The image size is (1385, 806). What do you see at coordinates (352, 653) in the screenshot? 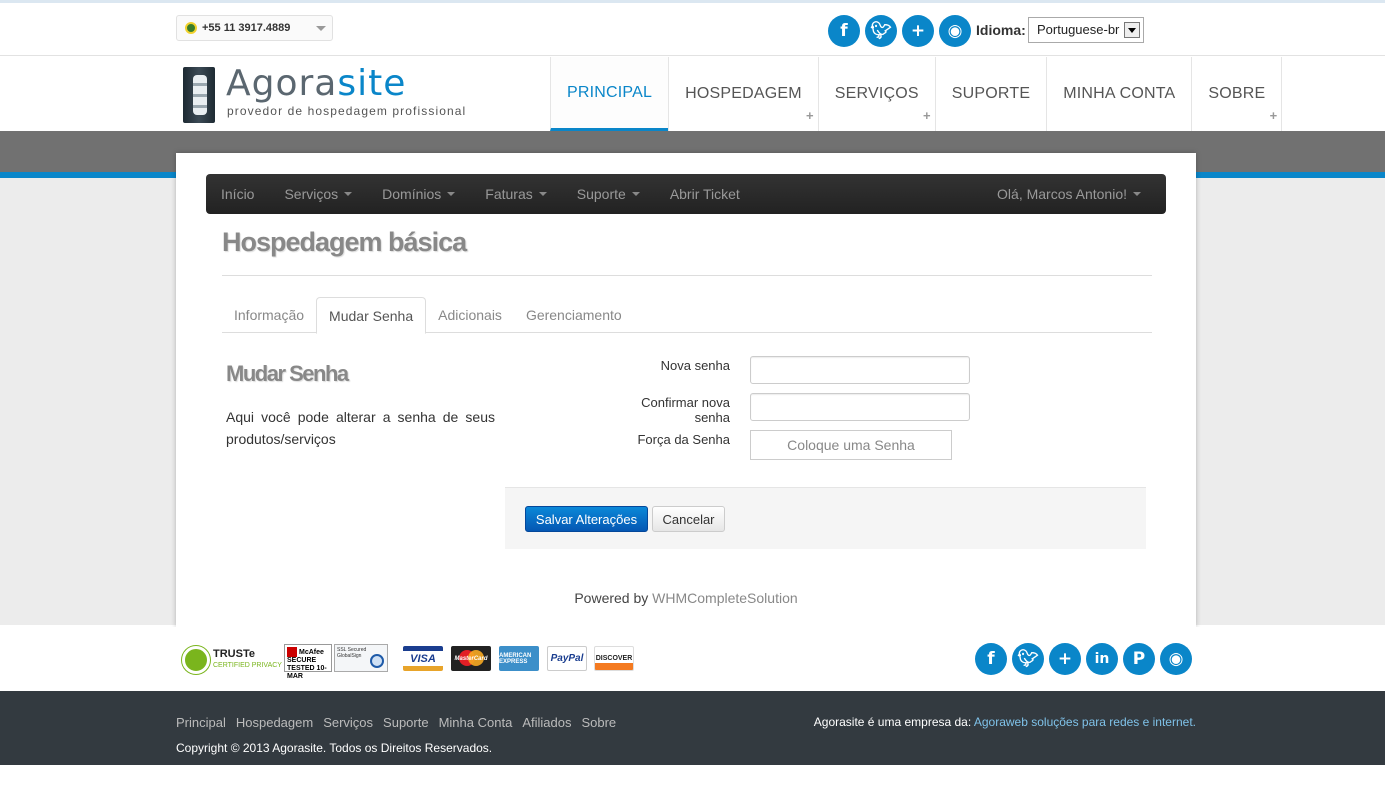
I see `ssl-text: SSL Secured GlobalSign` at bounding box center [352, 653].